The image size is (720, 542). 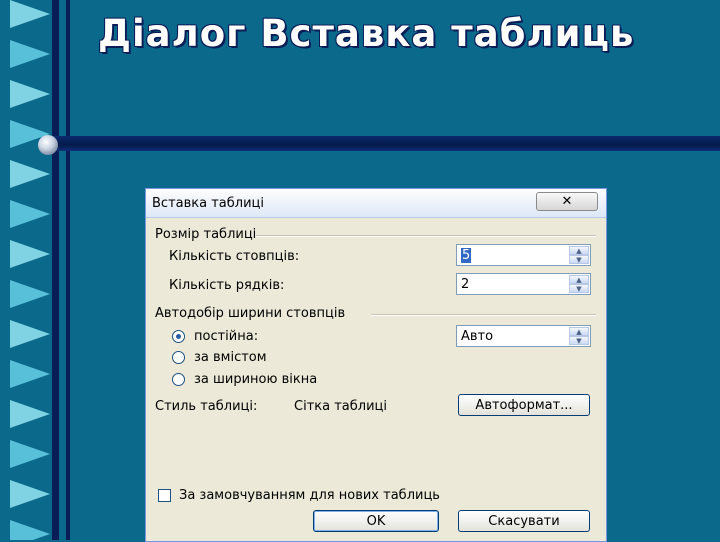 What do you see at coordinates (226, 336) in the screenshot?
I see `radio-fixed-label: постійна:` at bounding box center [226, 336].